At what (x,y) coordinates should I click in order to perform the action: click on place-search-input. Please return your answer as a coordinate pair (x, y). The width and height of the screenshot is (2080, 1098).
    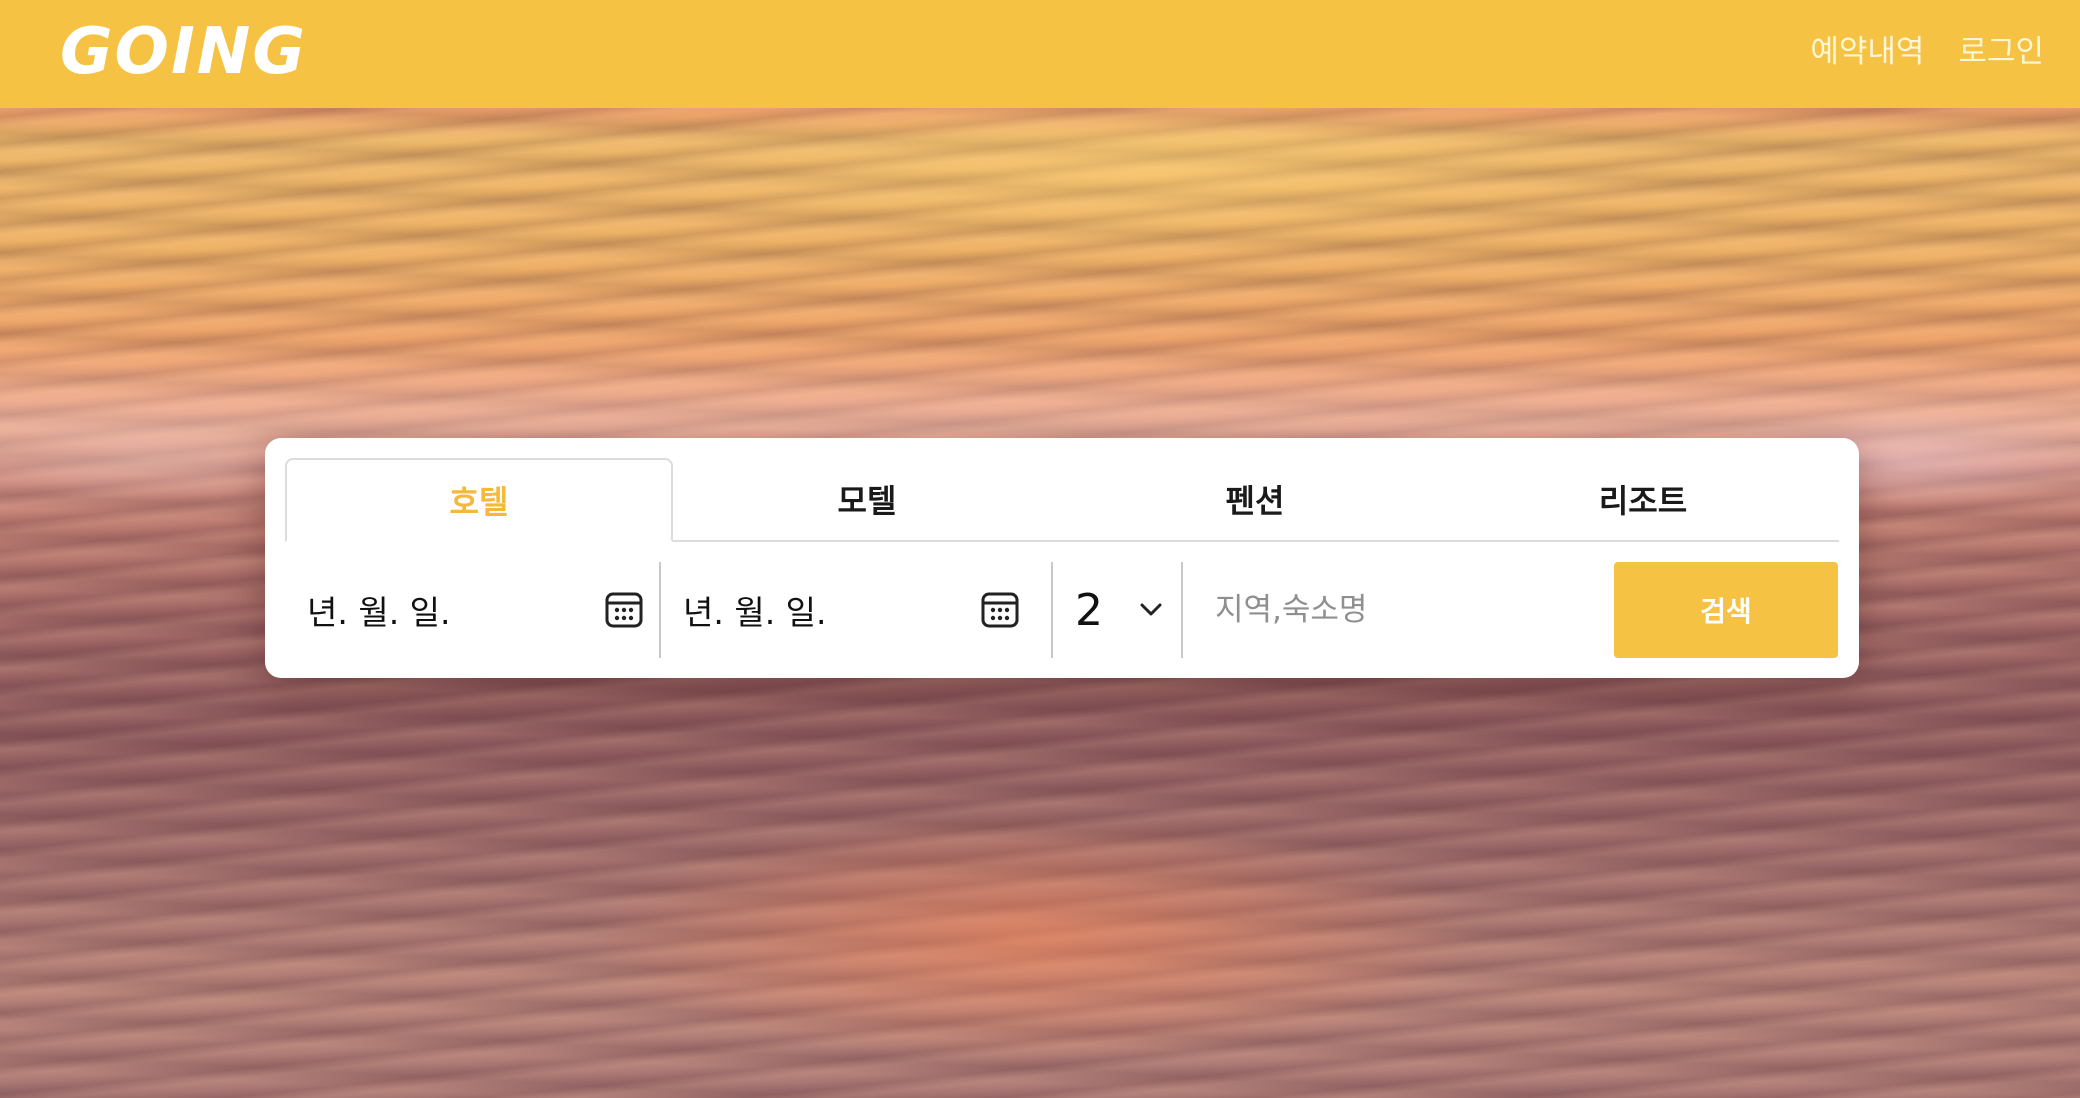
    Looking at the image, I should click on (1384, 610).